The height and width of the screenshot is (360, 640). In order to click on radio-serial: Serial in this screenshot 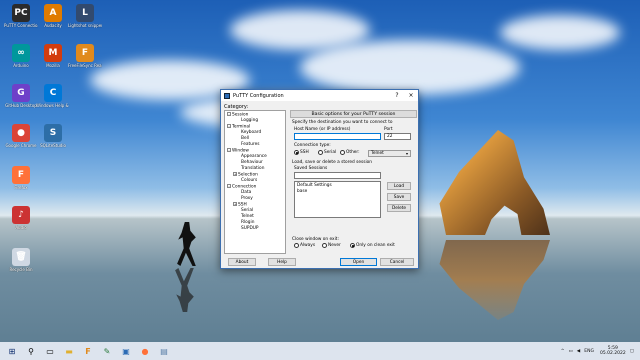, I will do `click(327, 152)`.